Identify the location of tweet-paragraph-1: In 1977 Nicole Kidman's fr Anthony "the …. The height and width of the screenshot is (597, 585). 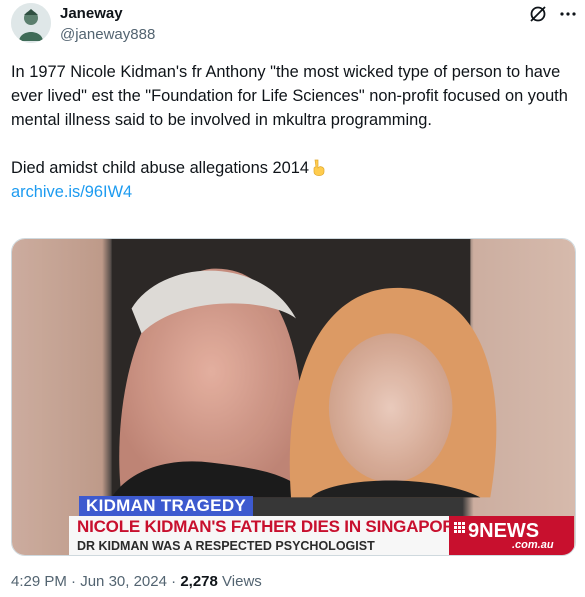
(289, 96).